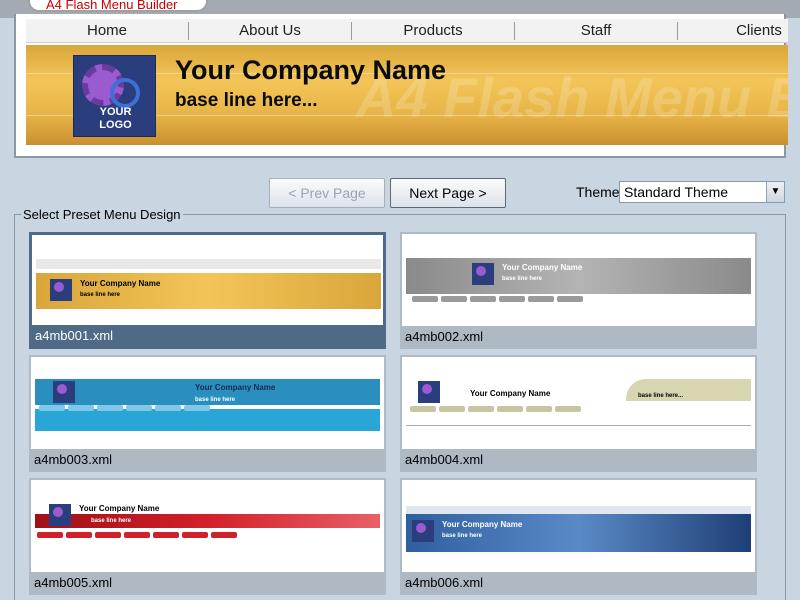  What do you see at coordinates (775, 192) in the screenshot?
I see `chevron-down-icon: ▼` at bounding box center [775, 192].